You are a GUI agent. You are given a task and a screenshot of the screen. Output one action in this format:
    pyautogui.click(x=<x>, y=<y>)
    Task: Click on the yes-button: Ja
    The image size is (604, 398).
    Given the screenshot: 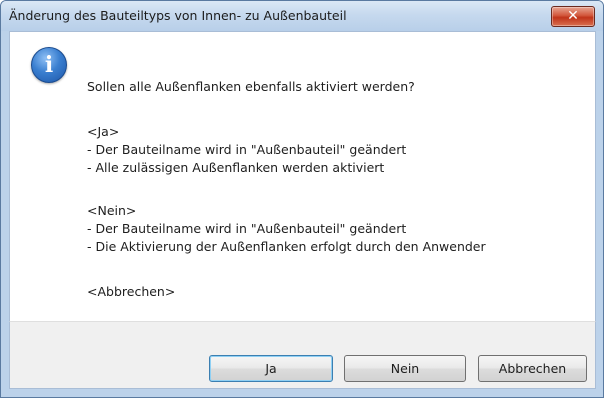 What is the action you would take?
    pyautogui.click(x=271, y=368)
    